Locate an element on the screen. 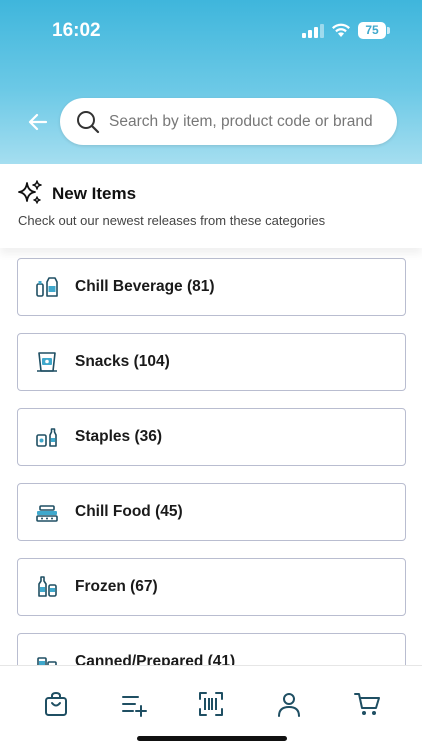  staples-icon is located at coordinates (46, 437).